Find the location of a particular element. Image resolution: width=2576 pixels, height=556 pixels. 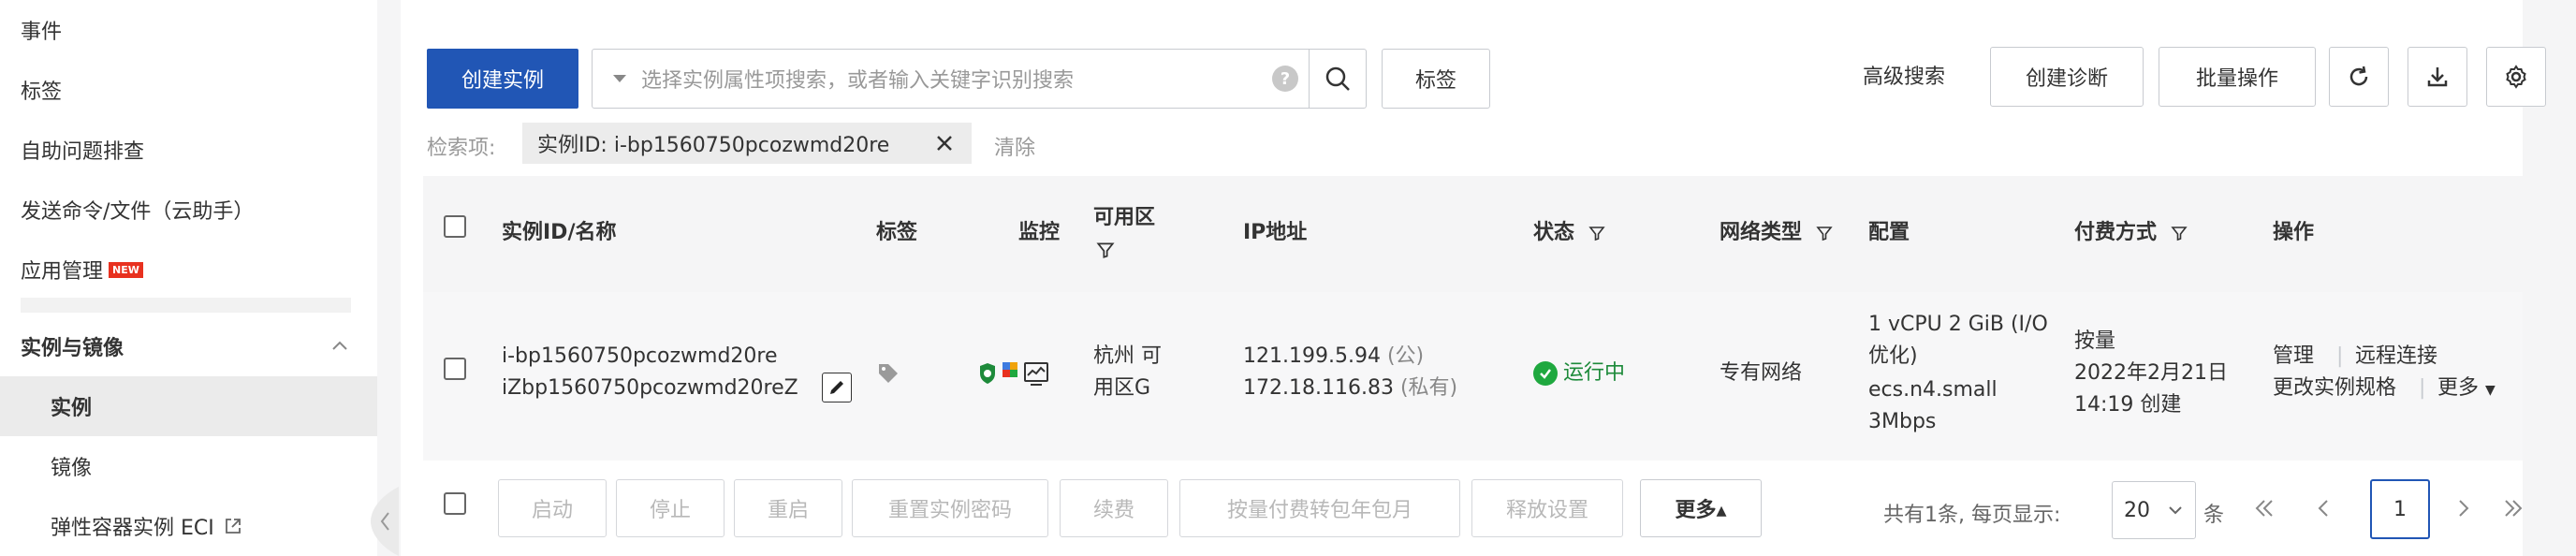

select-all-checkbox is located at coordinates (455, 226).